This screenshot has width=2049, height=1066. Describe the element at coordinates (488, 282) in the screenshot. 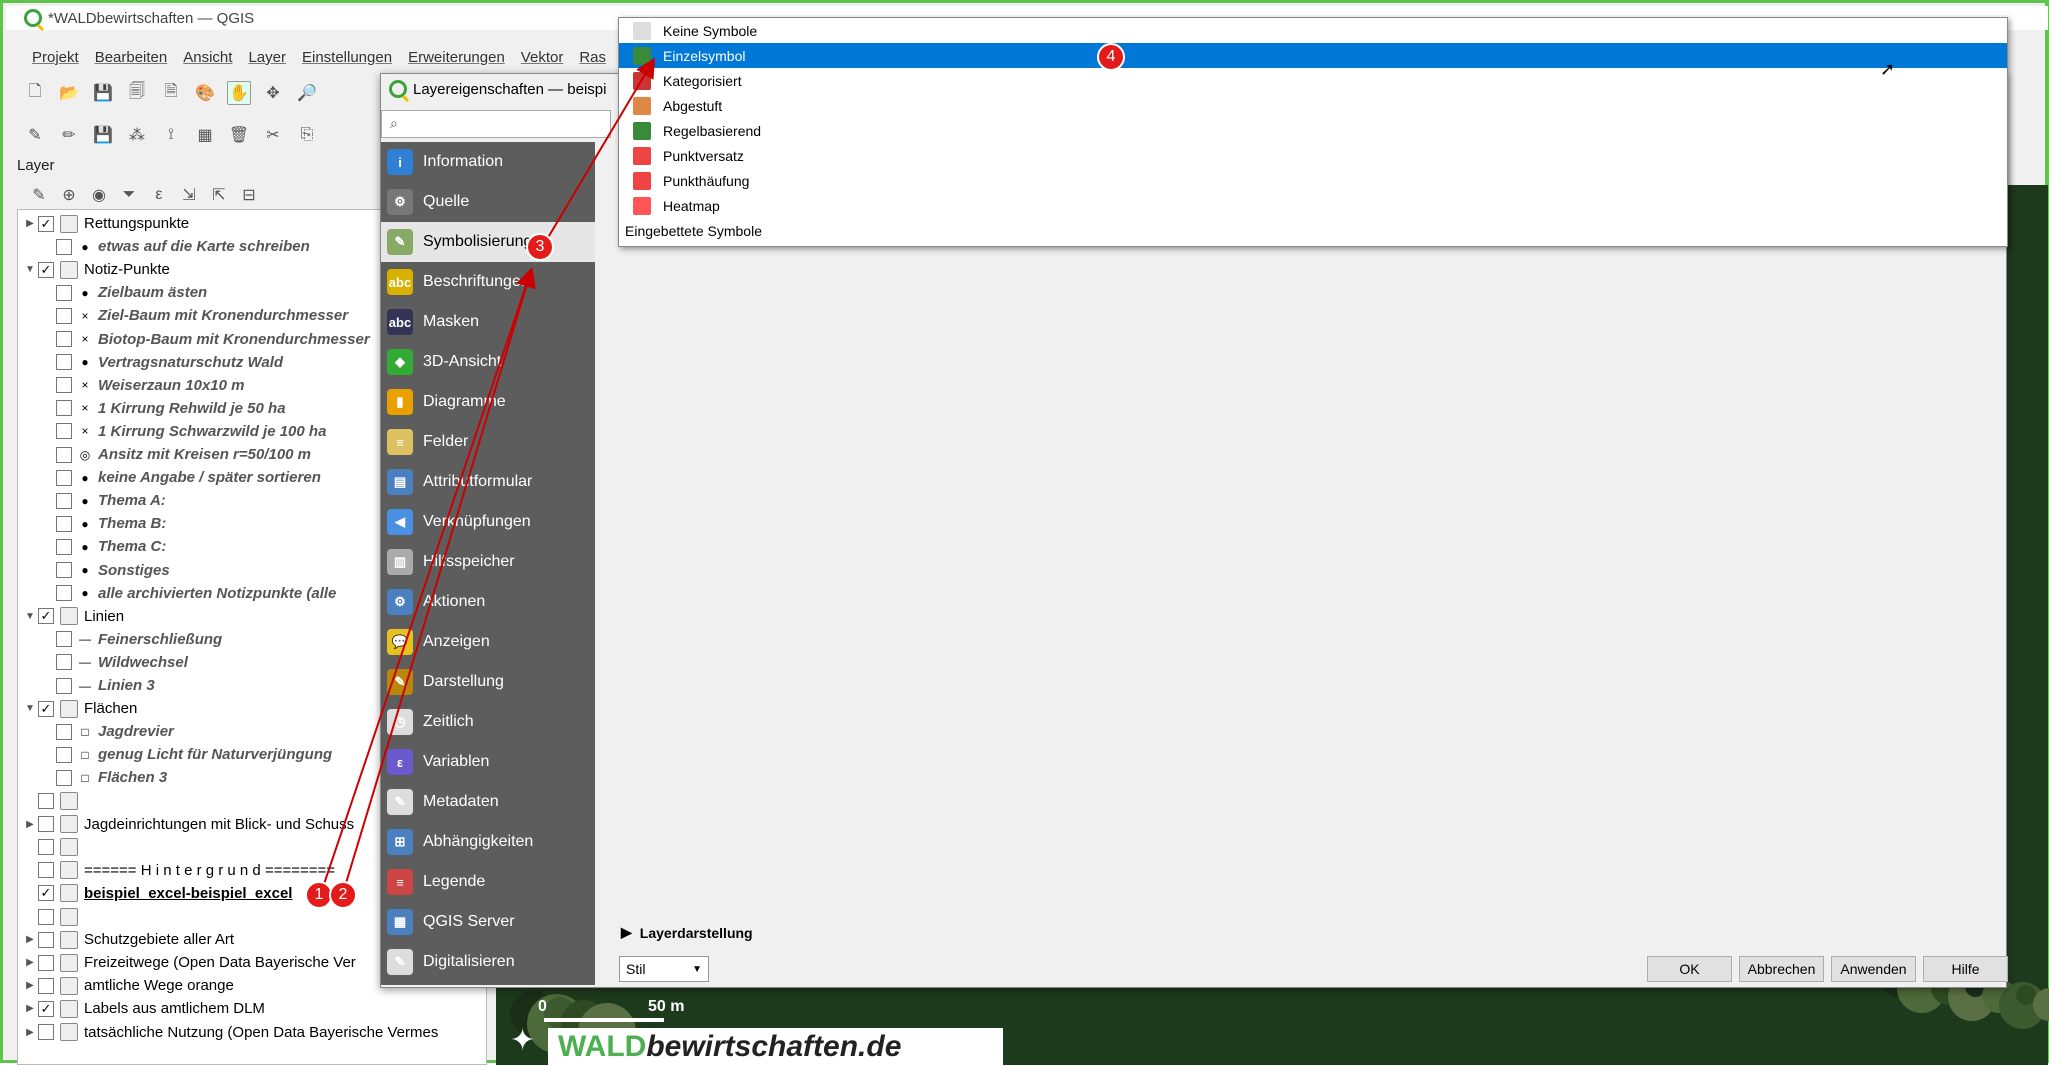

I see `category-item: abc Beschriftungen` at that location.